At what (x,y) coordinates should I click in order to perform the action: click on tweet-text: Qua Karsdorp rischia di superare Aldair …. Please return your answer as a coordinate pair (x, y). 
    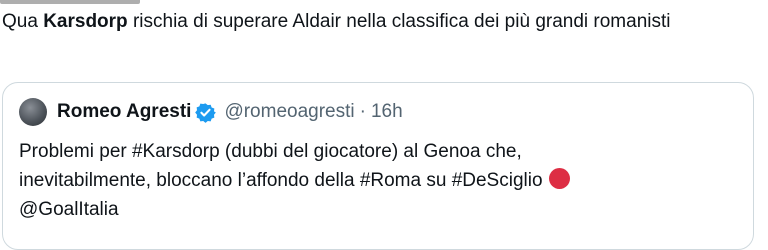
    Looking at the image, I should click on (377, 22).